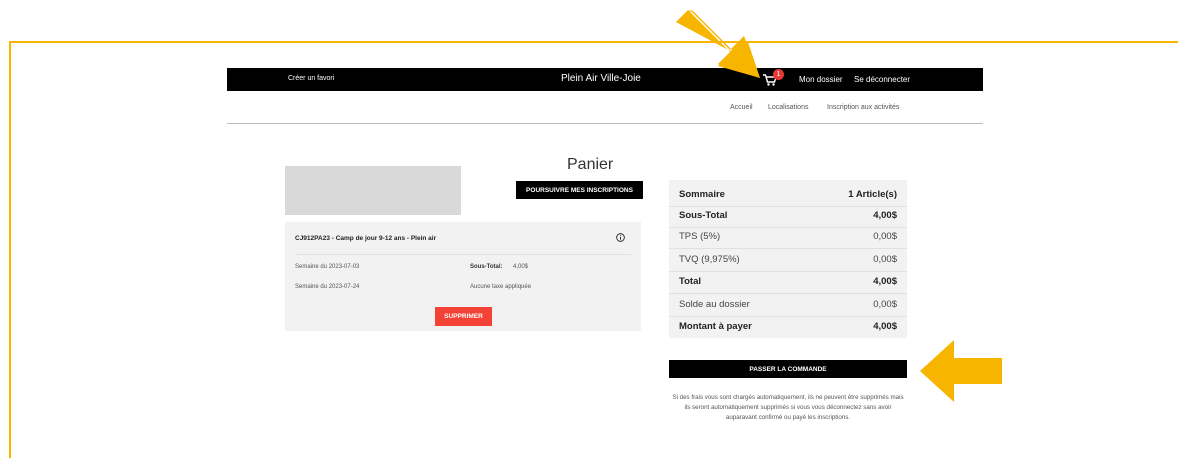 Image resolution: width=1178 pixels, height=458 pixels. I want to click on page-title: Panier, so click(590, 164).